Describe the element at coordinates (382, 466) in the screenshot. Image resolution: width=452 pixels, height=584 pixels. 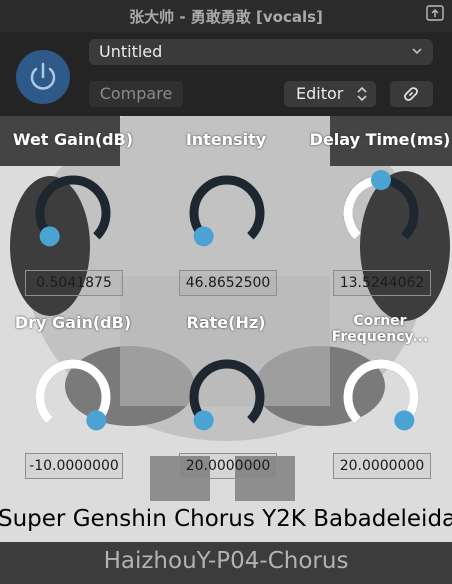
I see `corner-frequency-value: 20.0000000` at that location.